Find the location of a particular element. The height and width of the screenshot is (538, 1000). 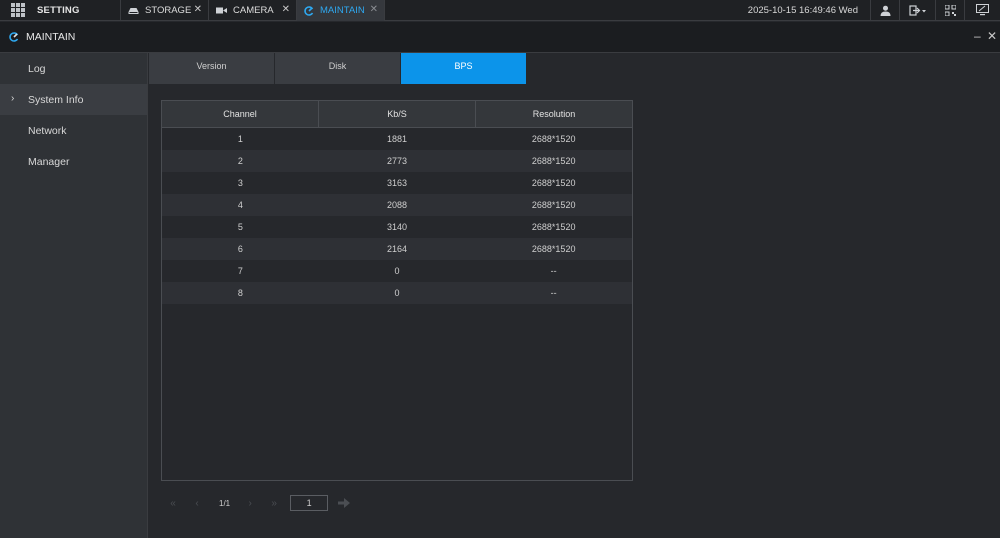

table-cell: 1 is located at coordinates (240, 139).